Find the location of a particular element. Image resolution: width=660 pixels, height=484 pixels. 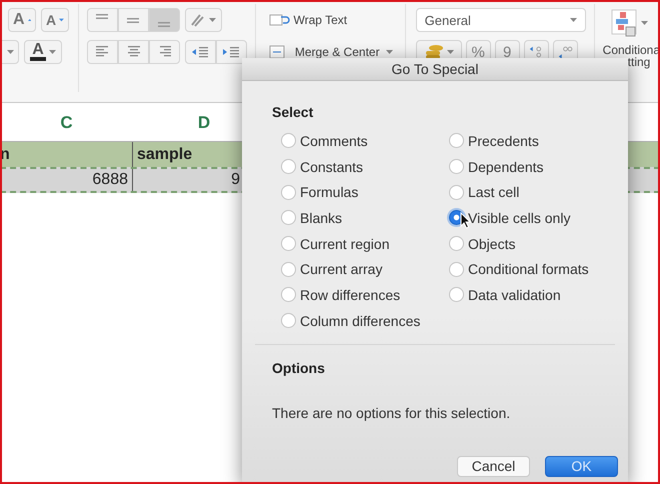

conditional-formatting-icon is located at coordinates (623, 23).